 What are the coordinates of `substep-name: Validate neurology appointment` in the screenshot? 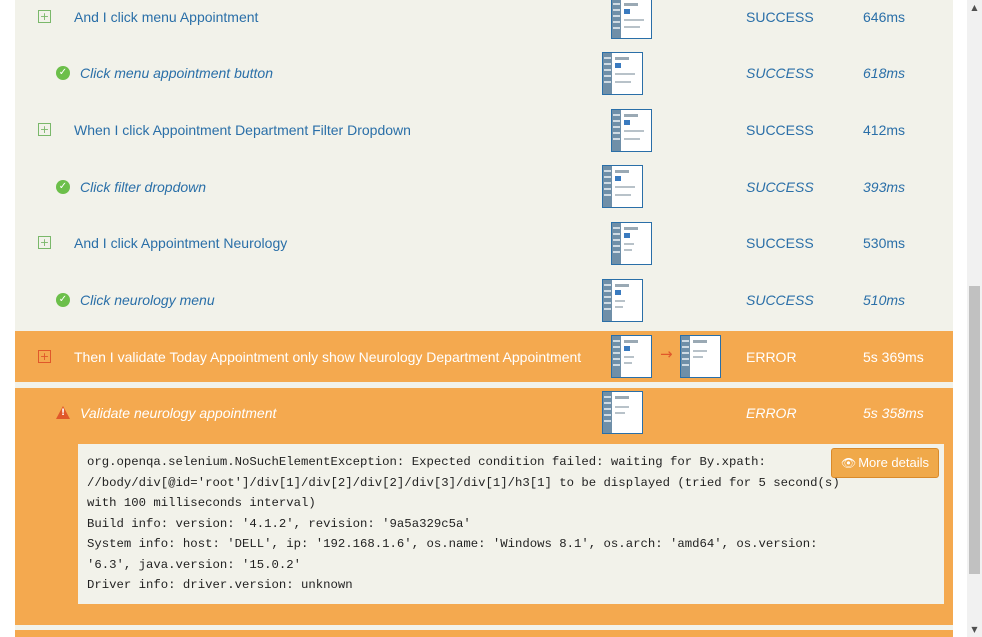 It's located at (178, 413).